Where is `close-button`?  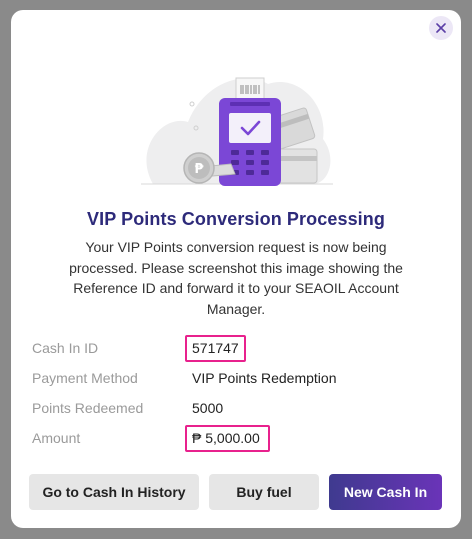
close-button is located at coordinates (441, 28).